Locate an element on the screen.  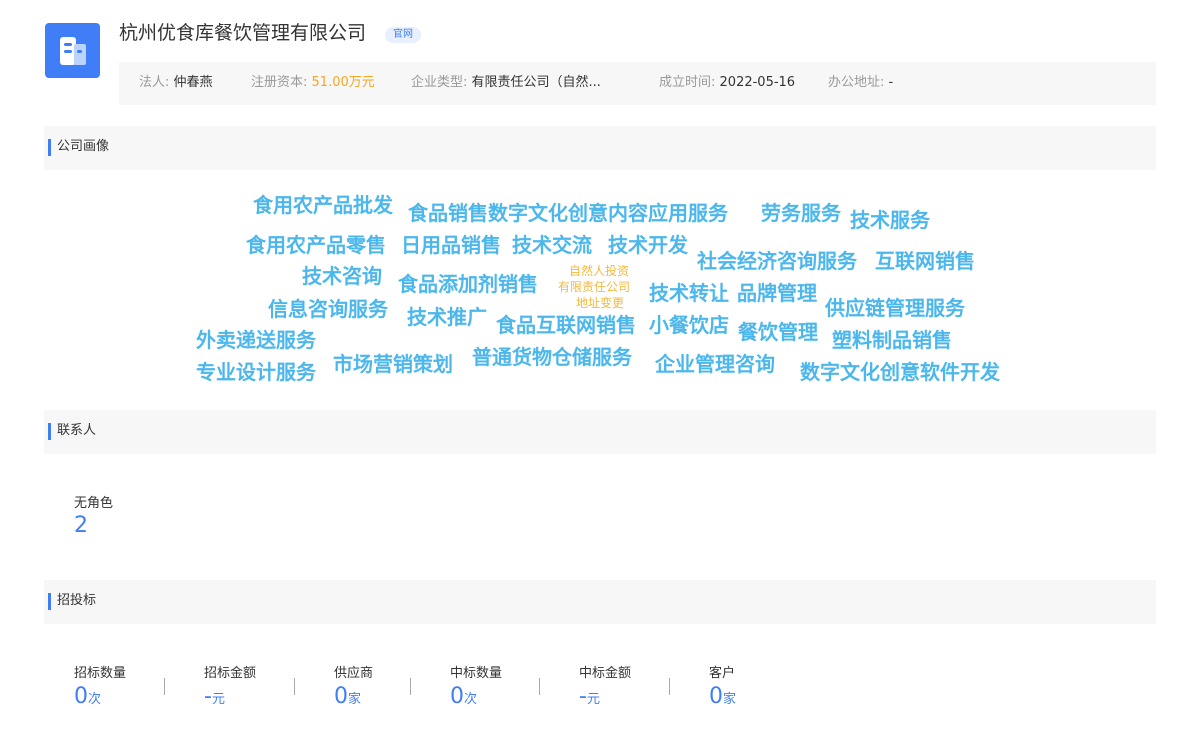
legal-person-value: 仲春燕 is located at coordinates (193, 82).